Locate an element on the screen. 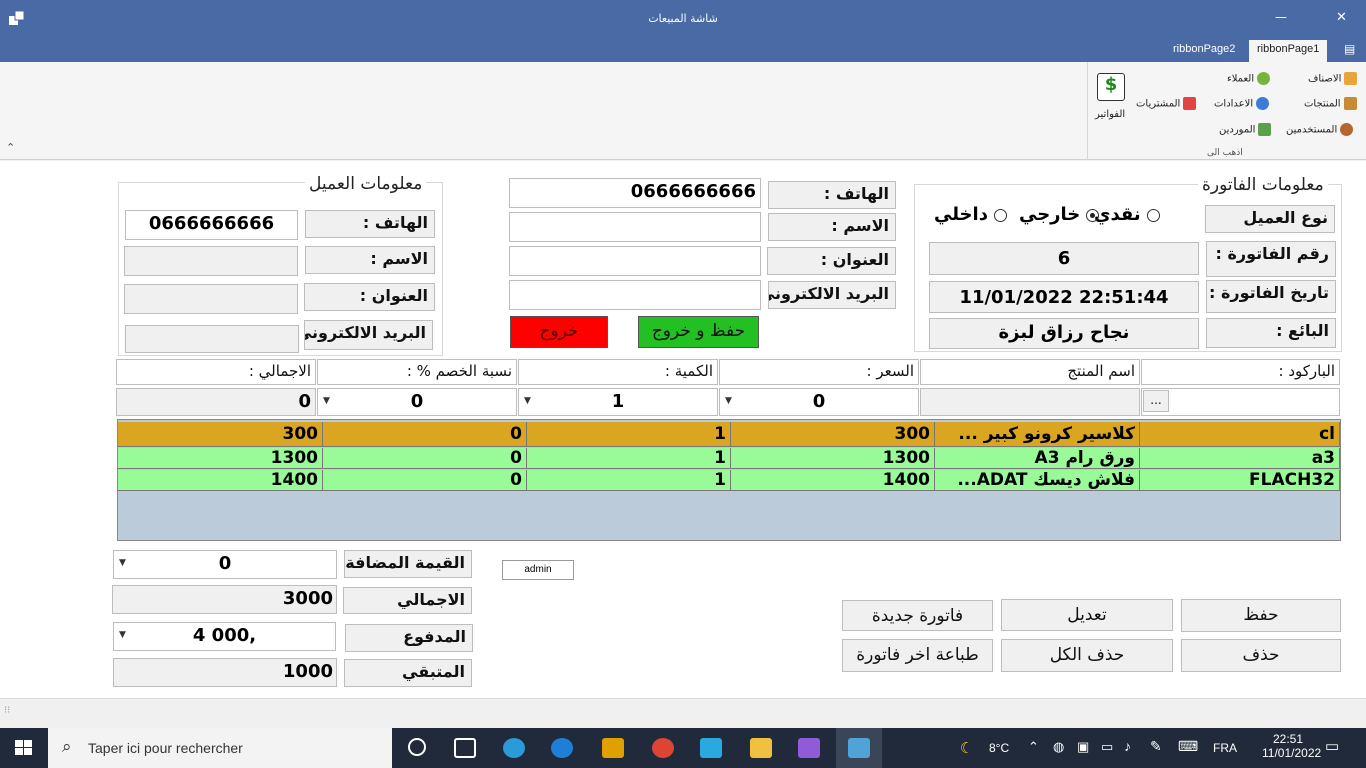 The image size is (1366, 768). invoice-info-title: معلومات الفاتورة is located at coordinates (1263, 185).